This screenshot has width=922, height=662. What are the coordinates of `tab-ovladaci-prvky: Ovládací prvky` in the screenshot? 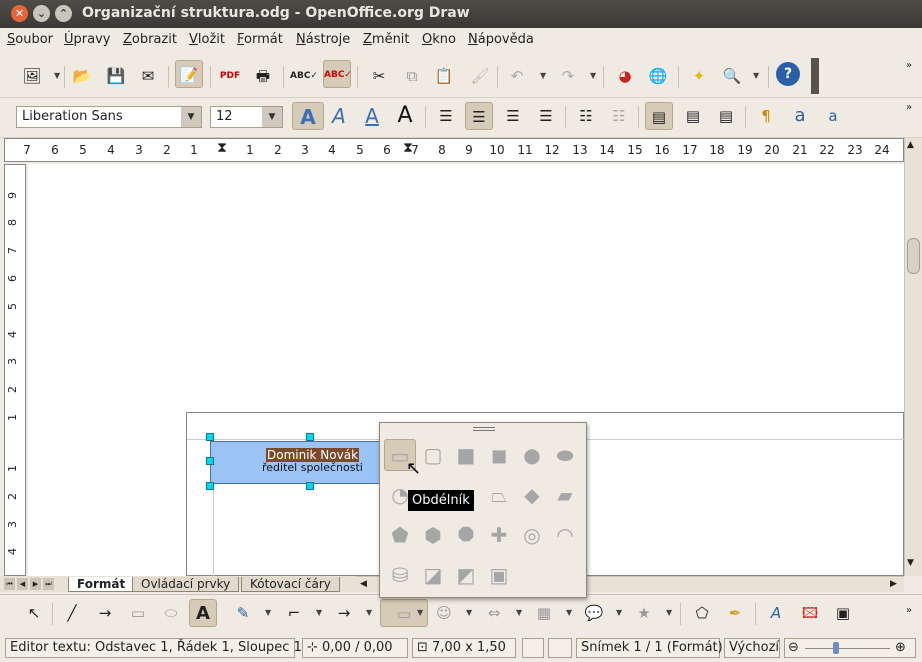 It's located at (186, 584).